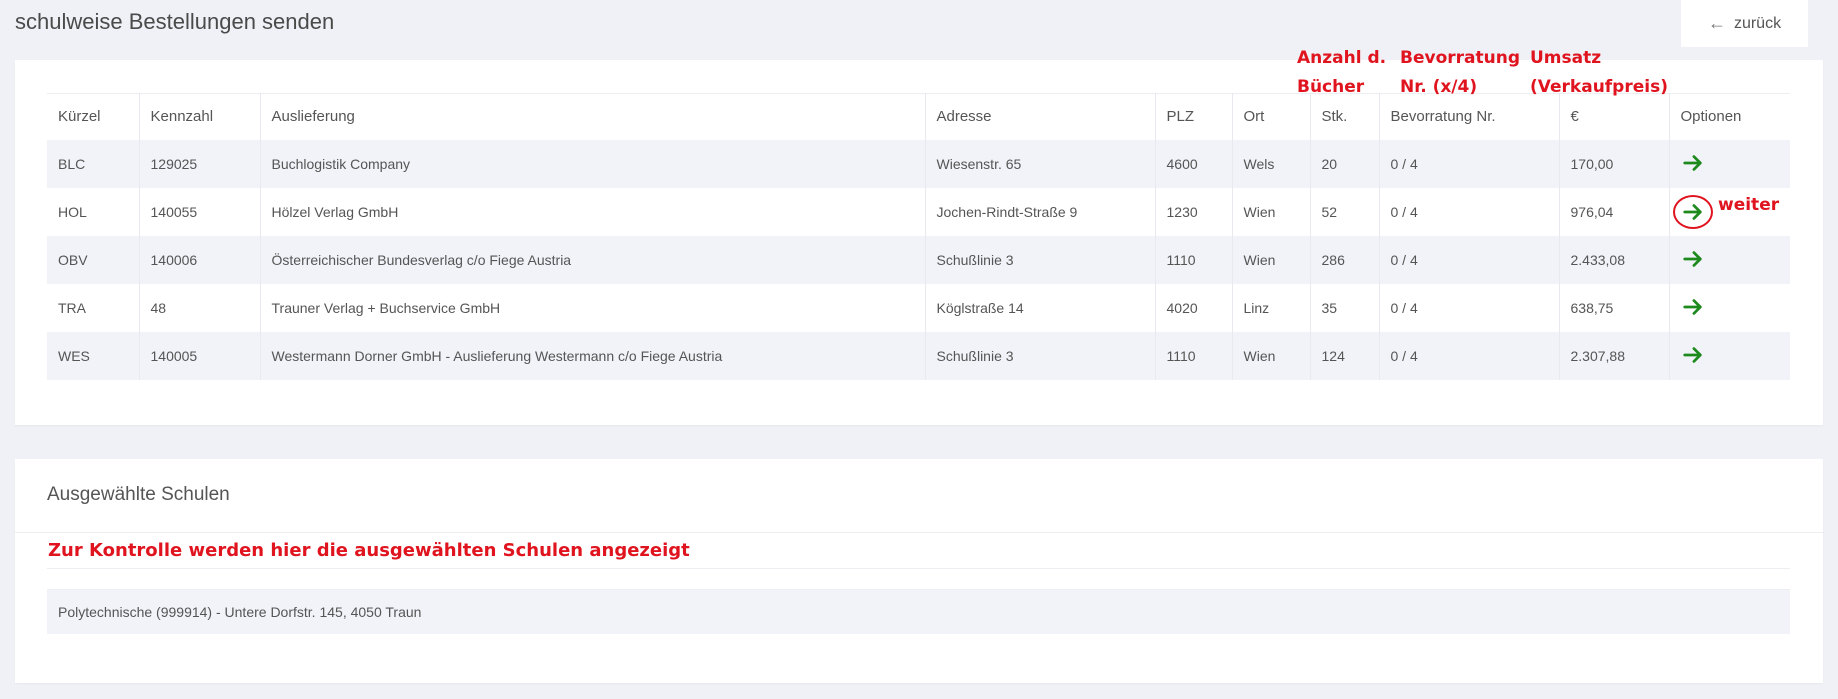 Image resolution: width=1838 pixels, height=699 pixels. I want to click on cell-kuerzel: BLC, so click(93, 163).